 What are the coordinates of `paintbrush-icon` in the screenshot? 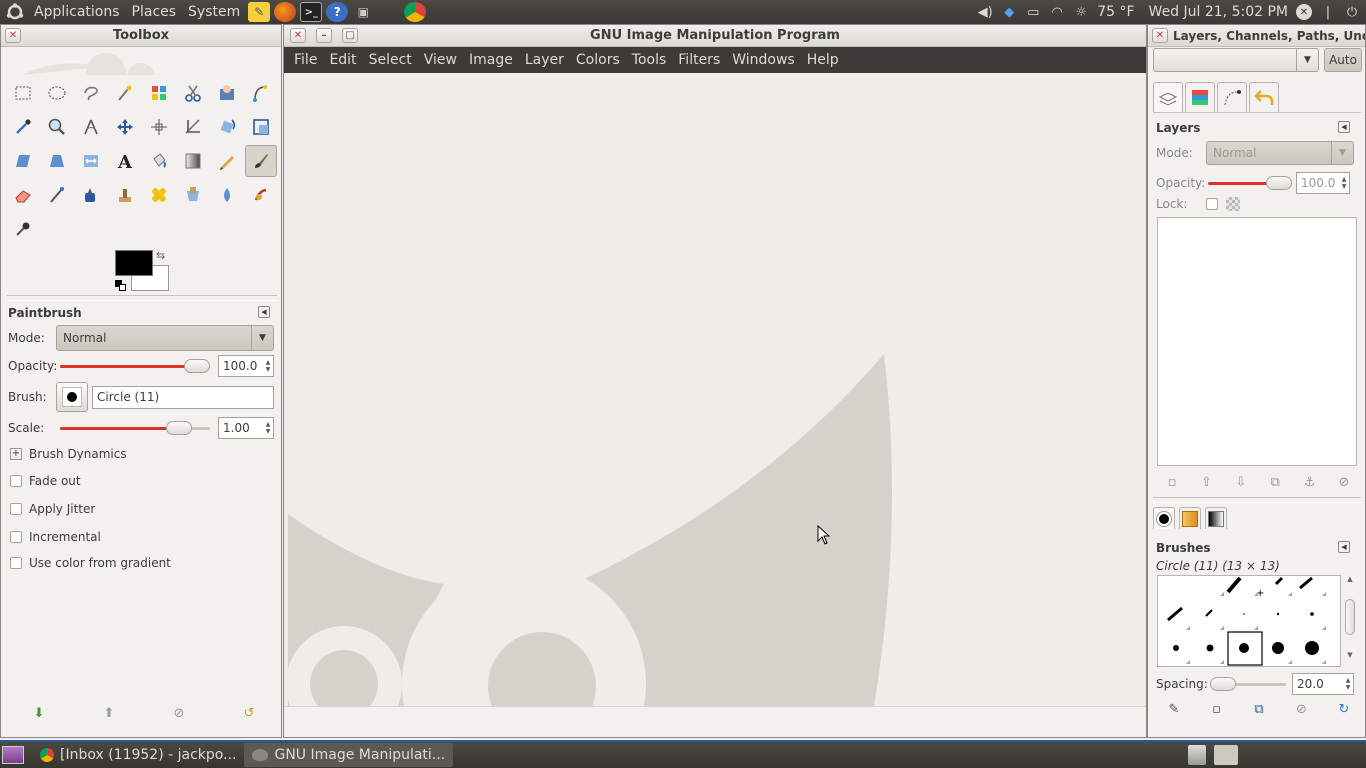 It's located at (261, 161).